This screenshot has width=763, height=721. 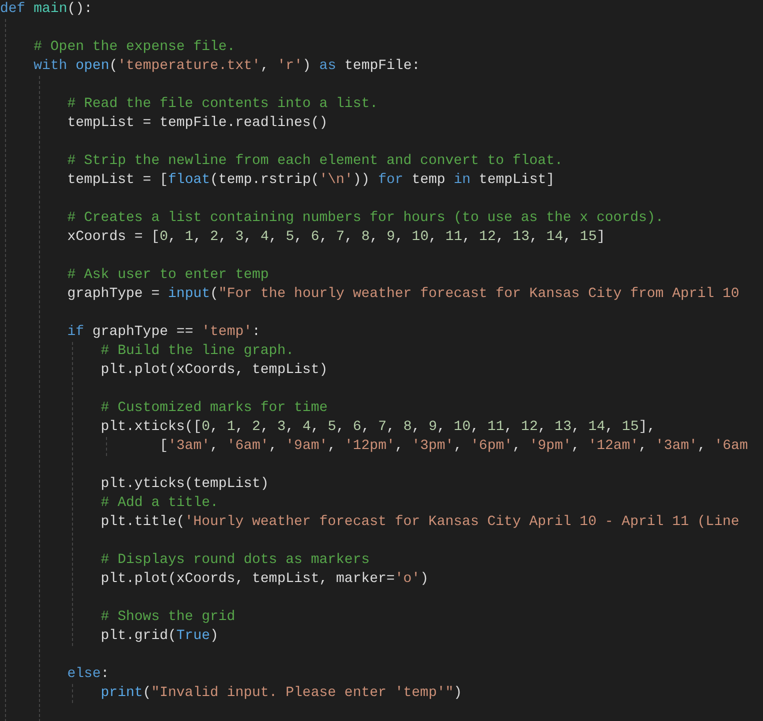 I want to click on code-line: # Displays round dots as markers, so click(x=235, y=560).